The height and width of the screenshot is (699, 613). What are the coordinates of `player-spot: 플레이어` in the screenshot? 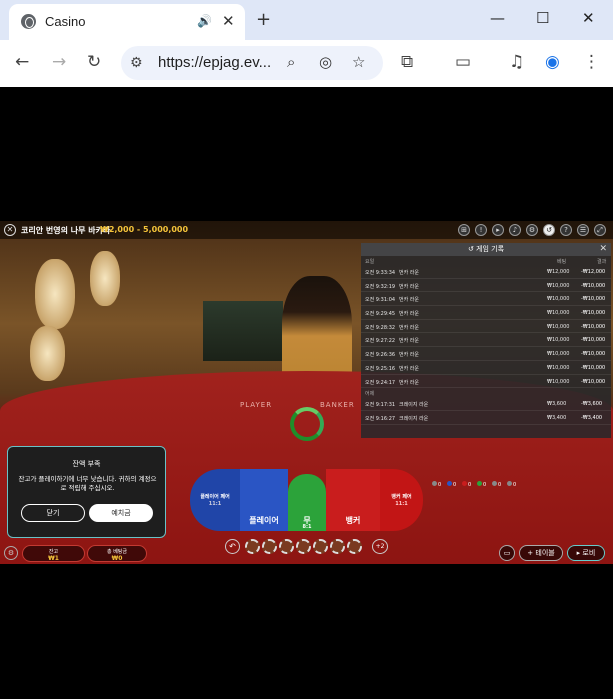 It's located at (264, 500).